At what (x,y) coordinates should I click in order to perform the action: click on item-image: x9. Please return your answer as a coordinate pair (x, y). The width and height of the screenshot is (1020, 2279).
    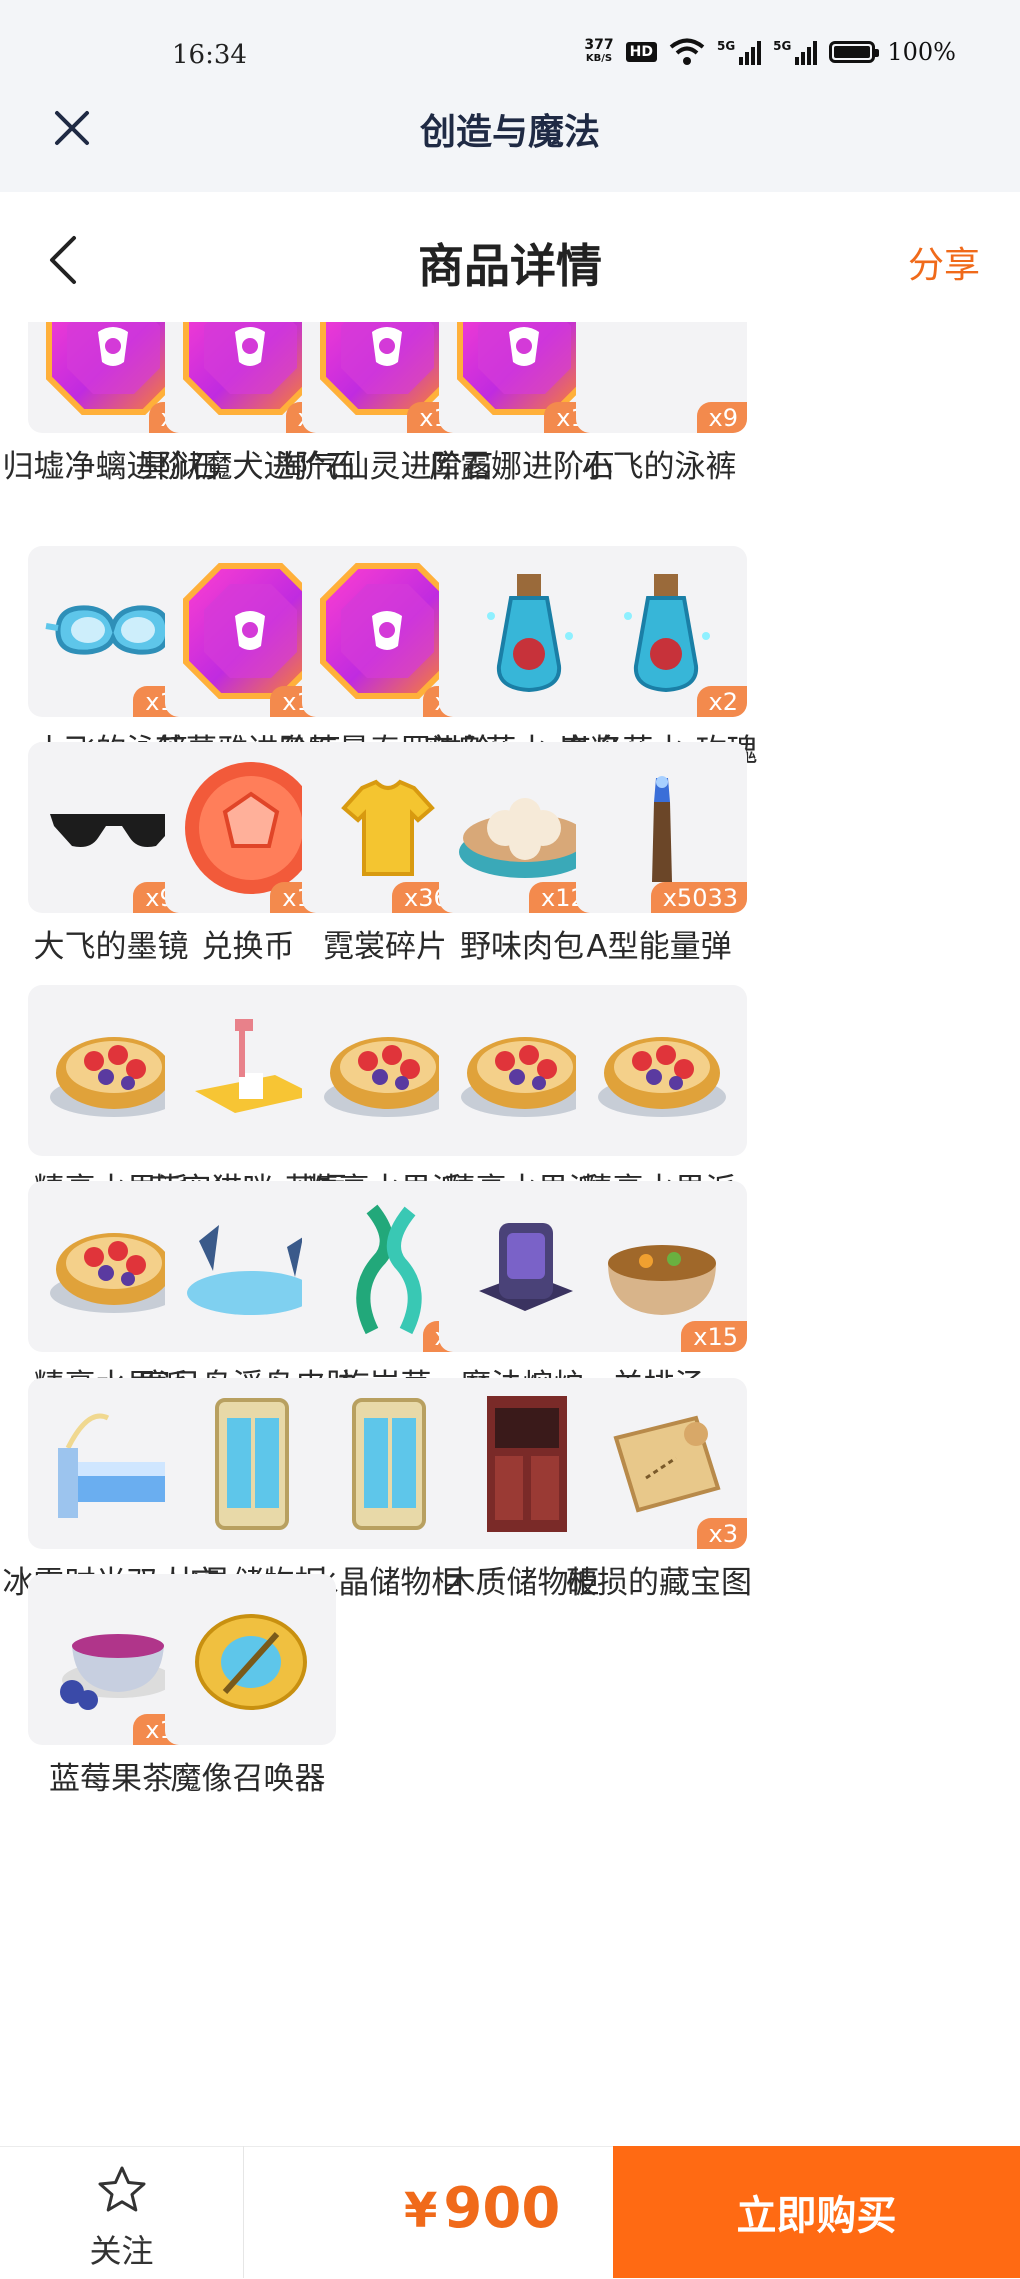
    Looking at the image, I should click on (661, 377).